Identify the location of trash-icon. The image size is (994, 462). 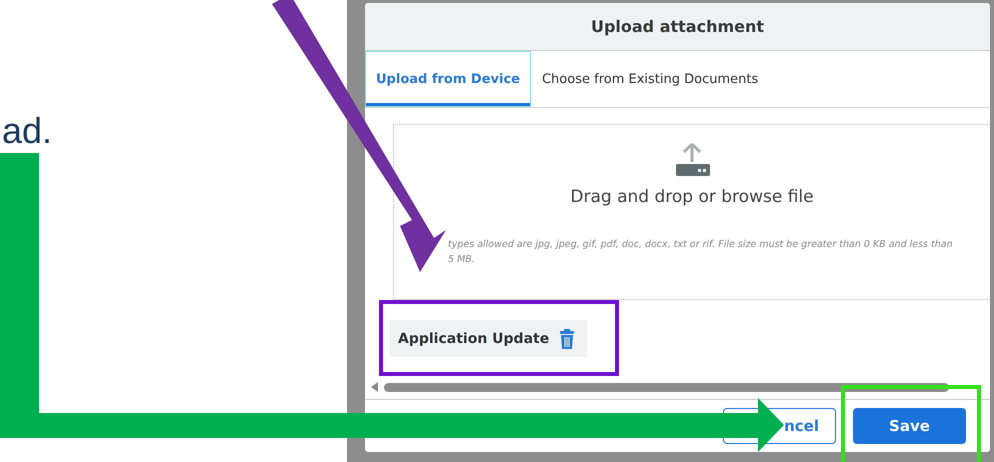
(567, 338).